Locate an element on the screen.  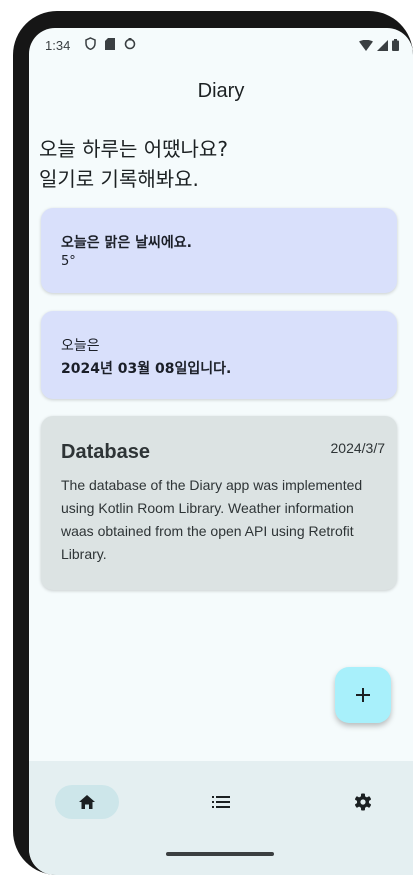
list-icon is located at coordinates (221, 802).